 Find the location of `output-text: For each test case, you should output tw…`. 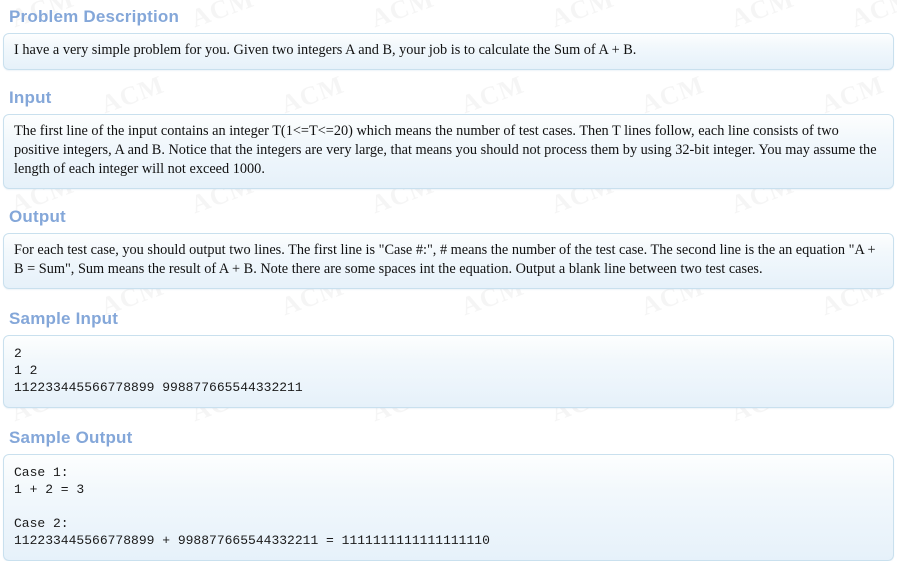

output-text: For each test case, you should output tw… is located at coordinates (445, 259).